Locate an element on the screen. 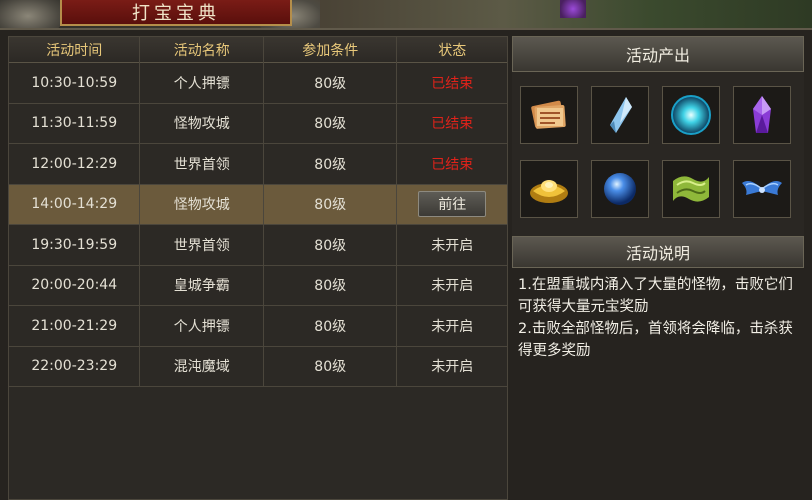  title-plate: 打宝宝典 is located at coordinates (176, 13).